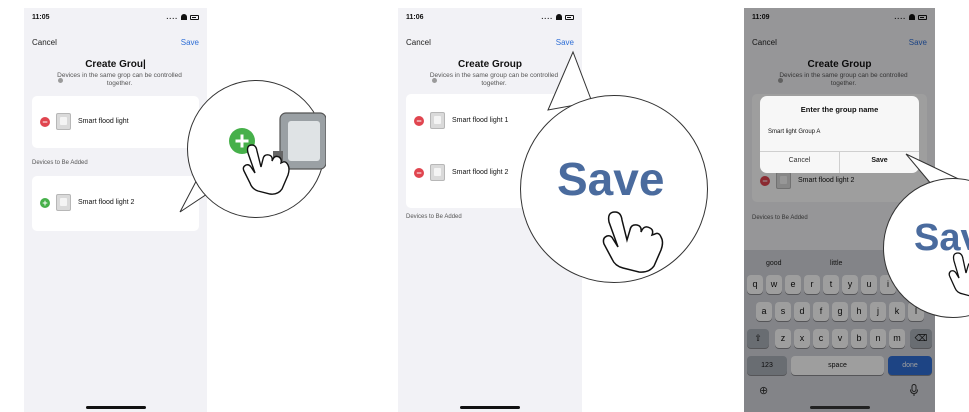 This screenshot has height=412, width=969. What do you see at coordinates (611, 179) in the screenshot?
I see `zoom-save-text: Save` at bounding box center [611, 179].